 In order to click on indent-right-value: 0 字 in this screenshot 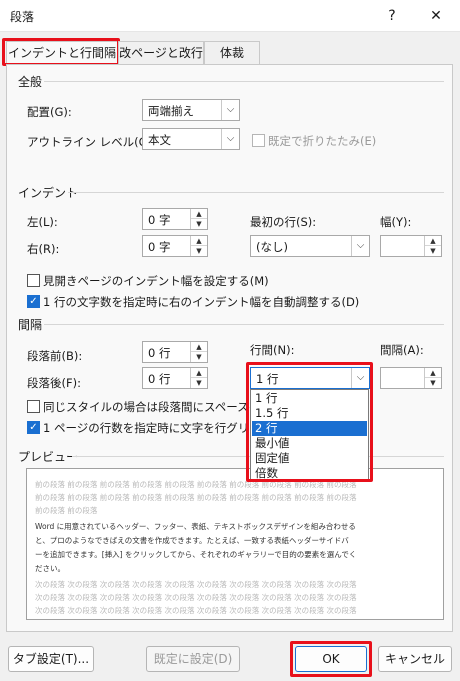, I will do `click(159, 247)`.